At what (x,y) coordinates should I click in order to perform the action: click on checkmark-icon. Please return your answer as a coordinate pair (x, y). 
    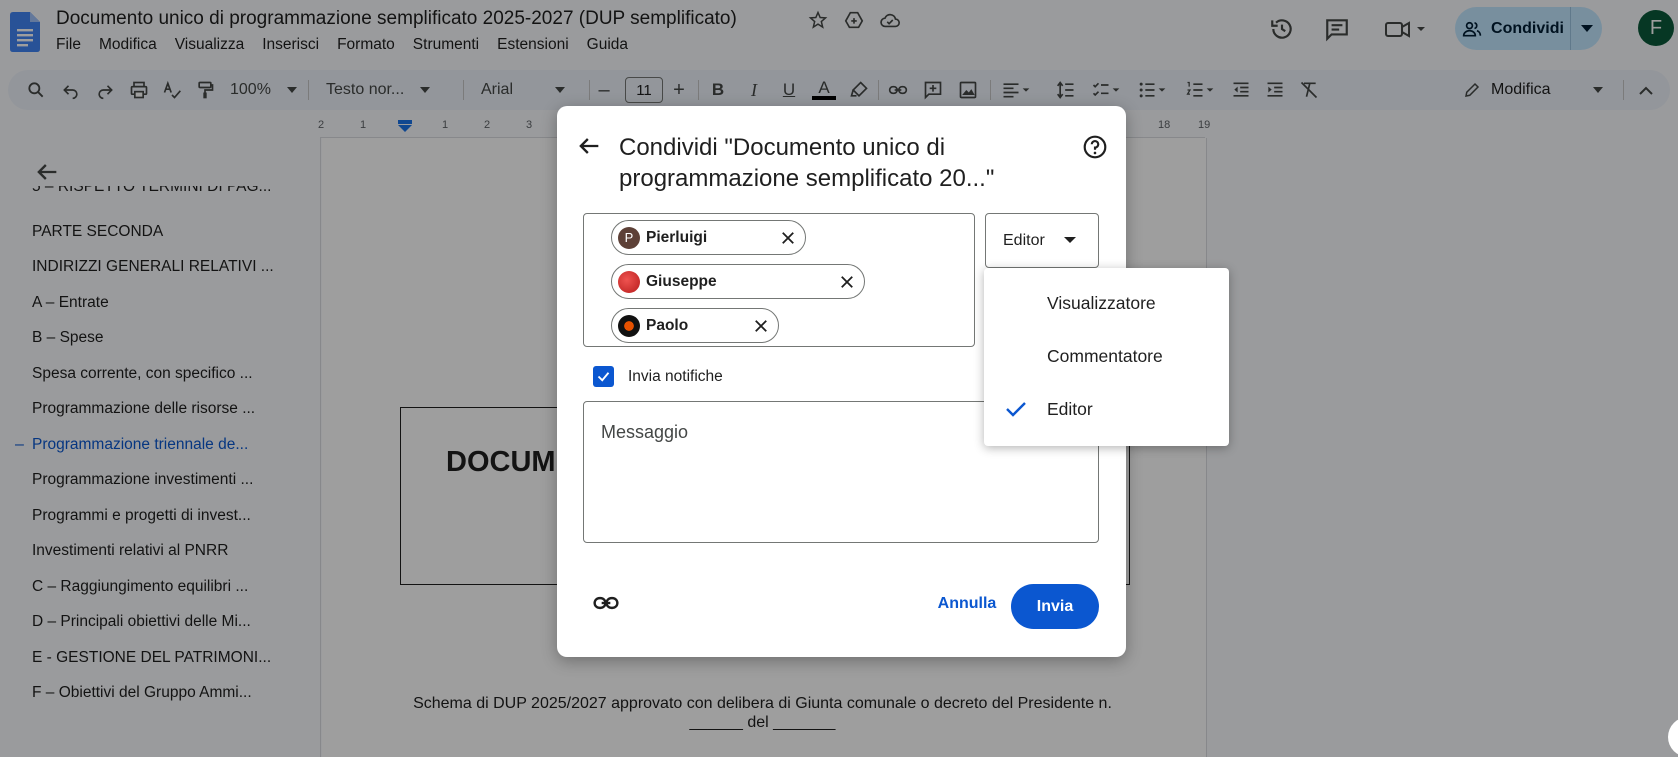
    Looking at the image, I should click on (603, 377).